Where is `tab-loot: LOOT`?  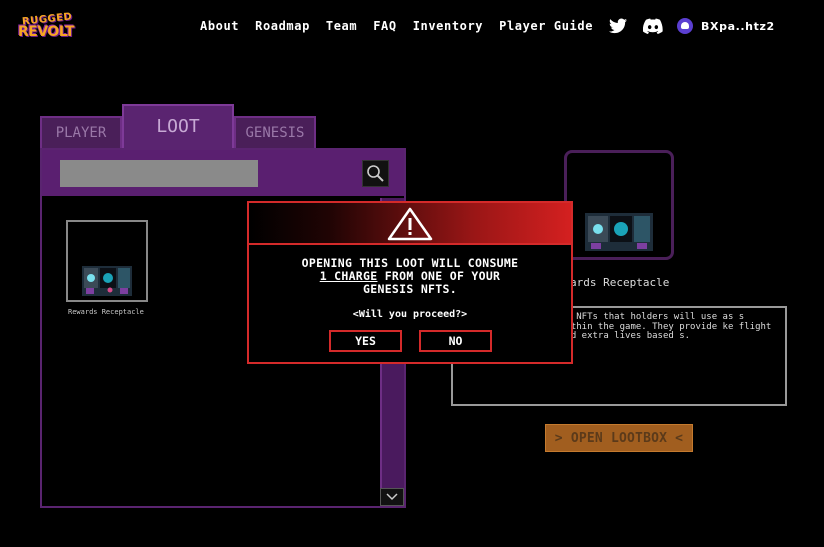 tab-loot: LOOT is located at coordinates (178, 127).